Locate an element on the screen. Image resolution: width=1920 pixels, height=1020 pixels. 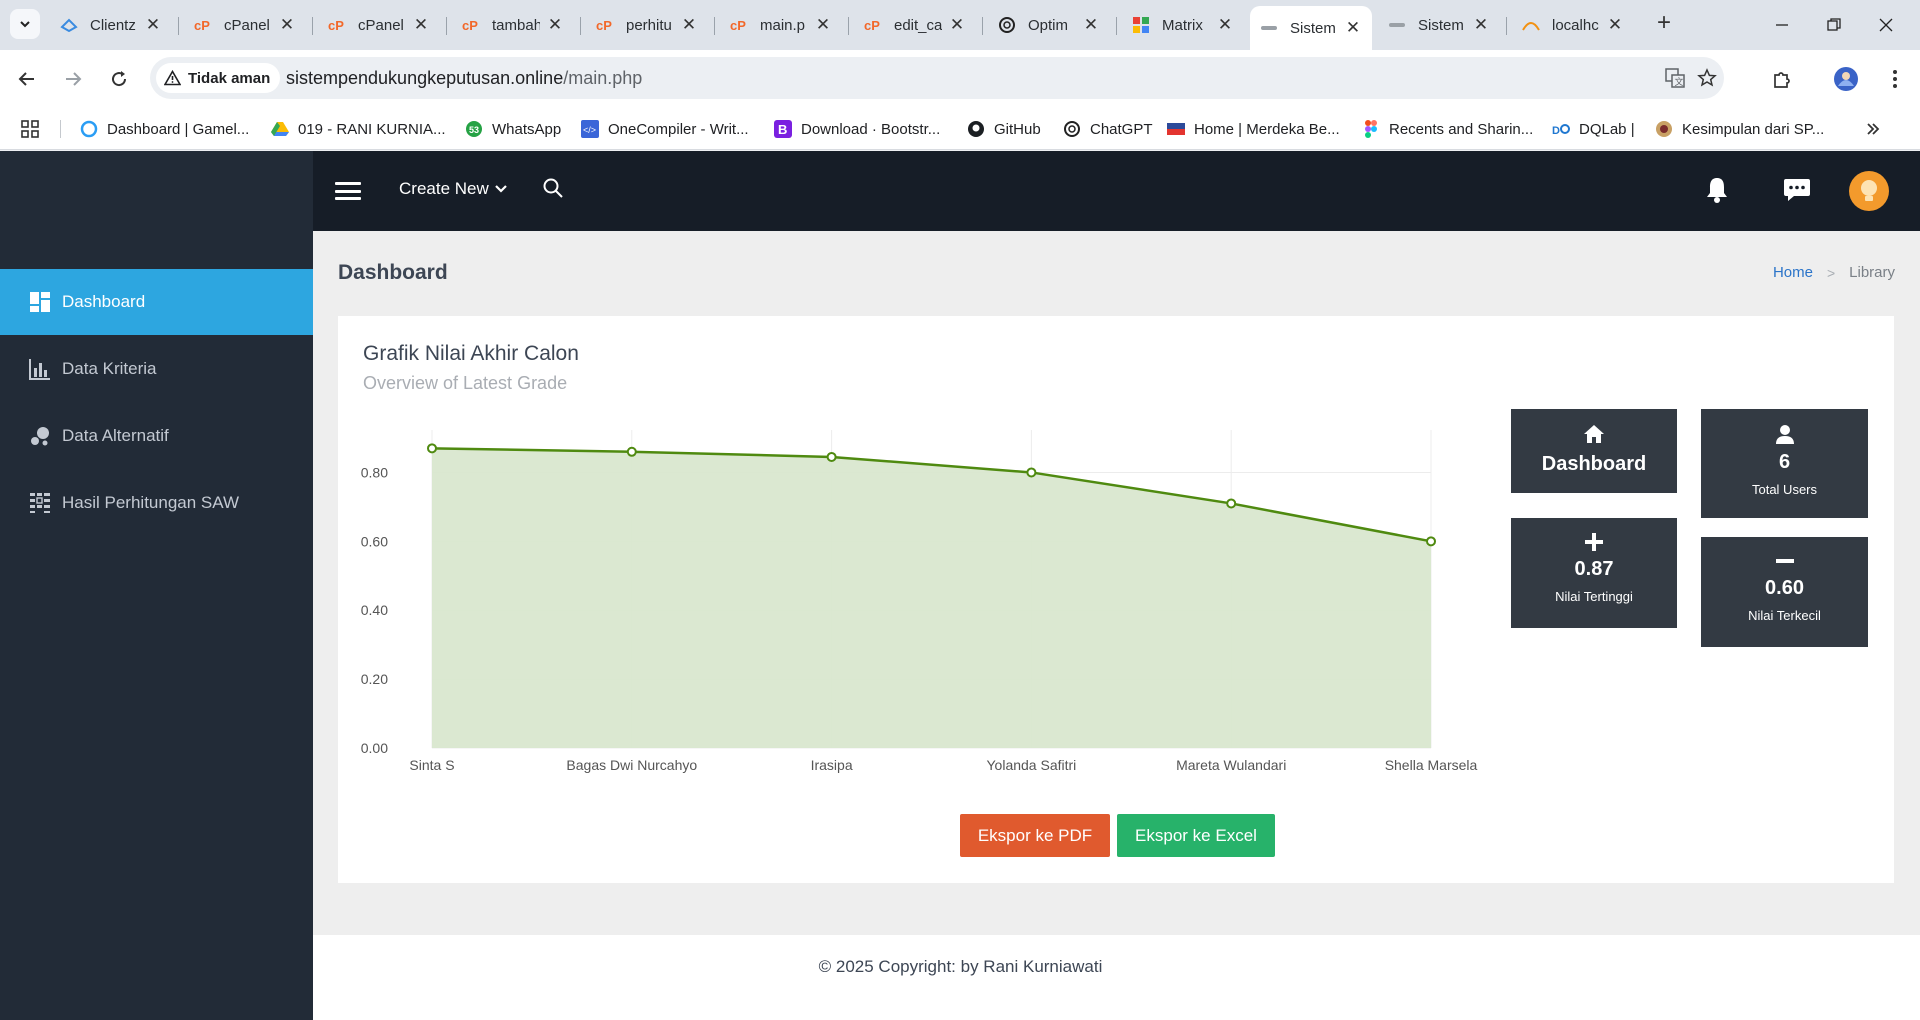
security-chip: Tidak aman is located at coordinates (218, 78).